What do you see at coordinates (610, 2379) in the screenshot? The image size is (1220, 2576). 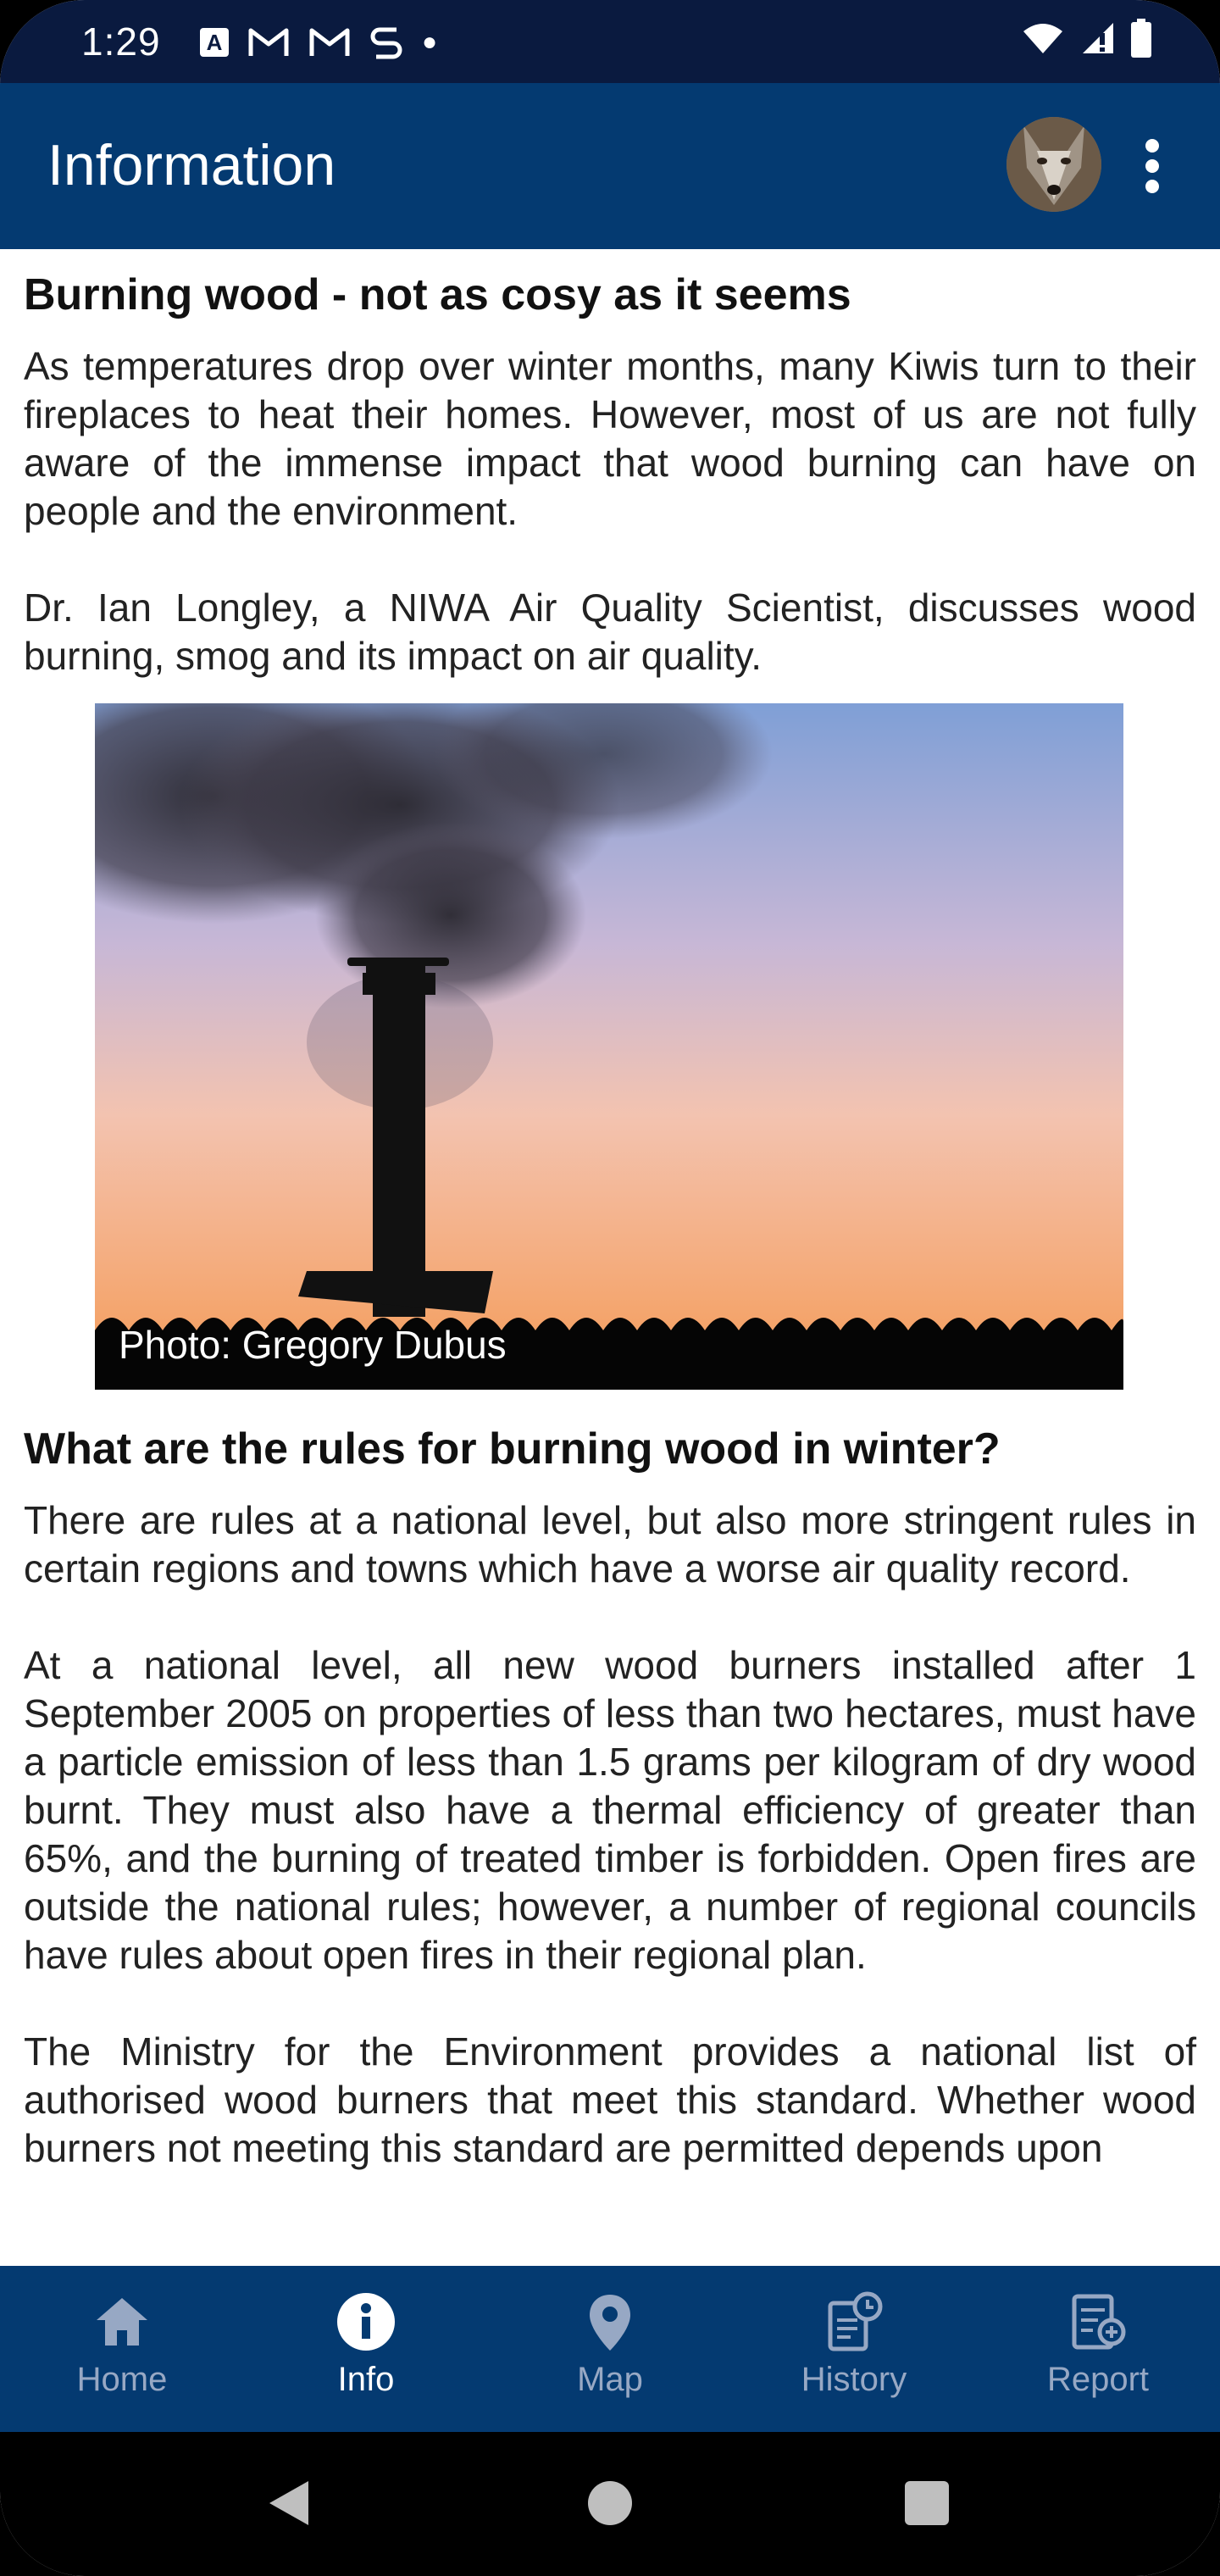 I see `nav-label: Map` at bounding box center [610, 2379].